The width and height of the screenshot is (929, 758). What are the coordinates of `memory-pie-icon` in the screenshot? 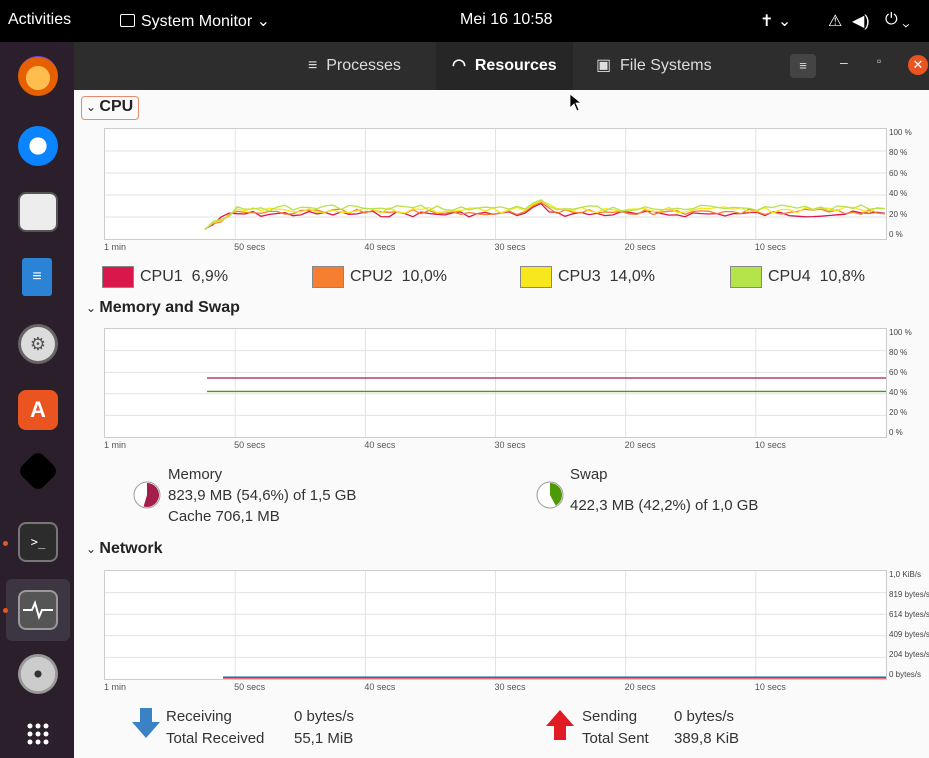 It's located at (147, 495).